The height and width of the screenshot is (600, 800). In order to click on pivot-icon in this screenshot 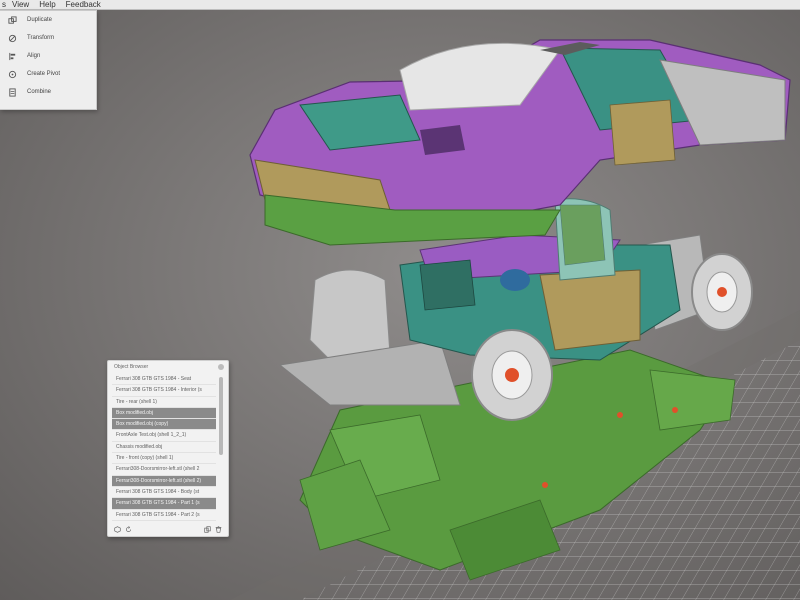, I will do `click(12, 74)`.